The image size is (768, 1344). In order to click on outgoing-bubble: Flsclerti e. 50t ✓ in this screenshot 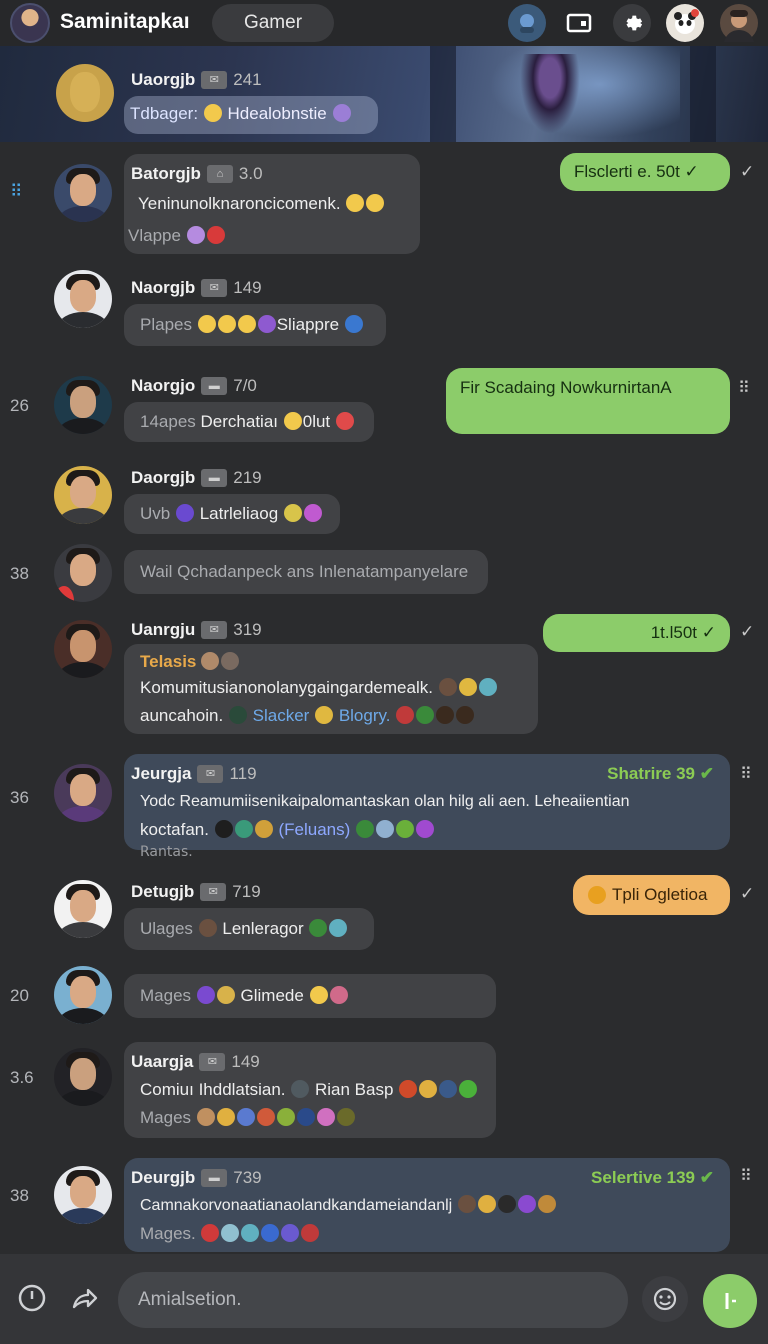, I will do `click(645, 172)`.